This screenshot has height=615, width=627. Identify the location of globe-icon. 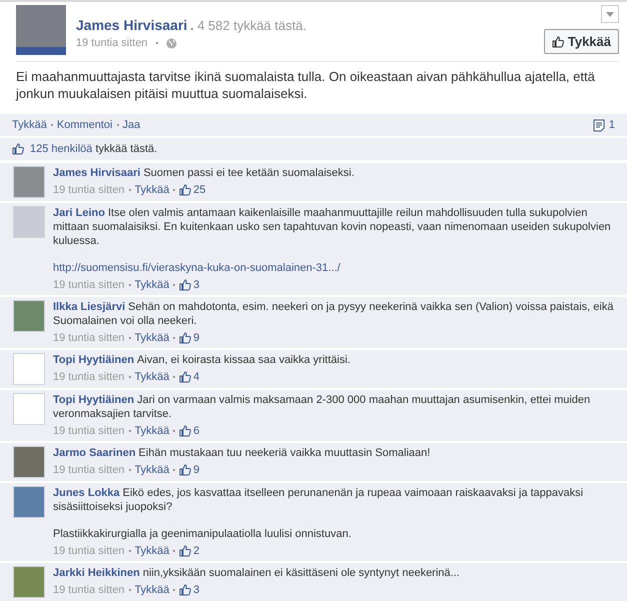
(171, 43).